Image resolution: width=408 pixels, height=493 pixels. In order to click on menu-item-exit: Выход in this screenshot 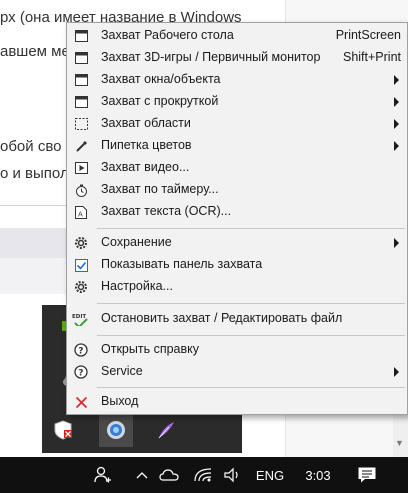, I will do `click(237, 402)`.